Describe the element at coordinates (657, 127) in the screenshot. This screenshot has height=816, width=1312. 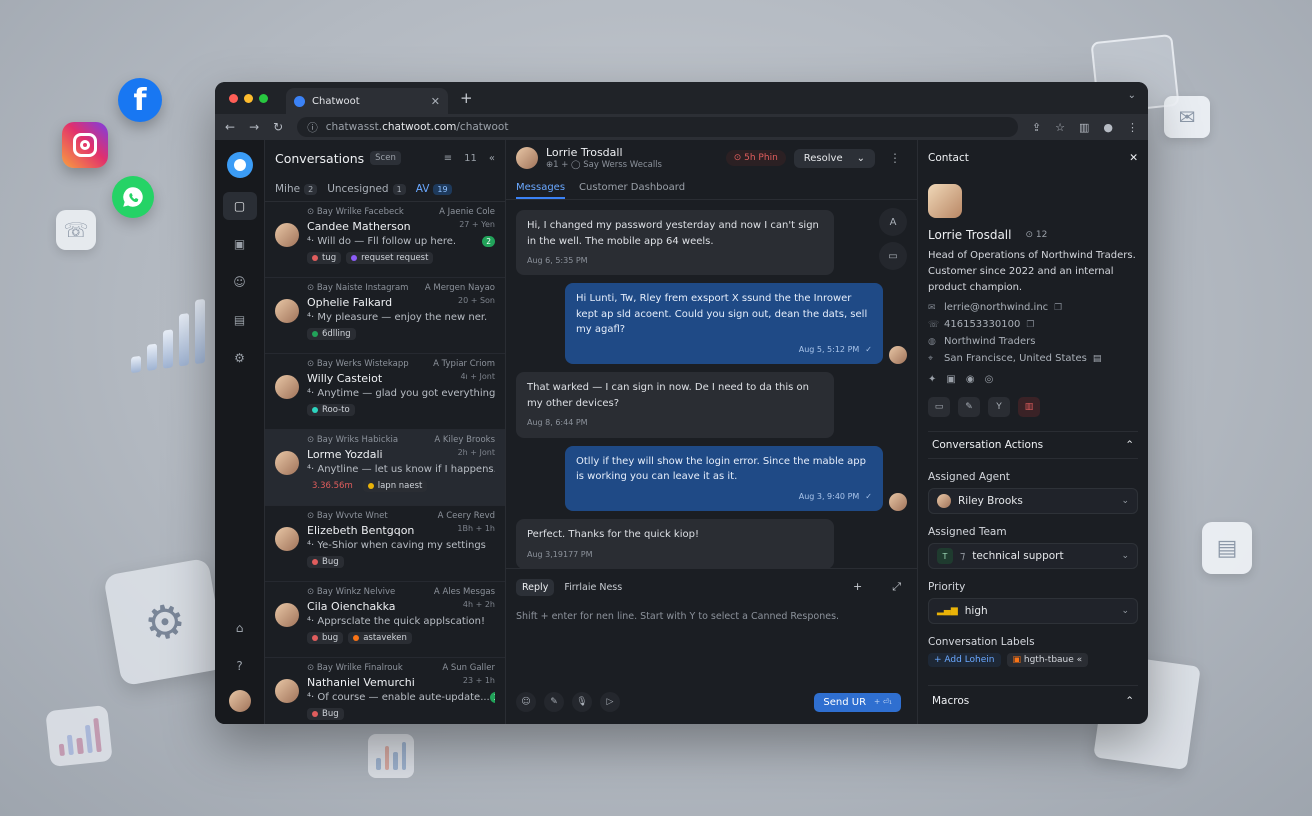
I see `address-bar: ⓘ chatwasst.chatwoot.com/chatwoot` at that location.